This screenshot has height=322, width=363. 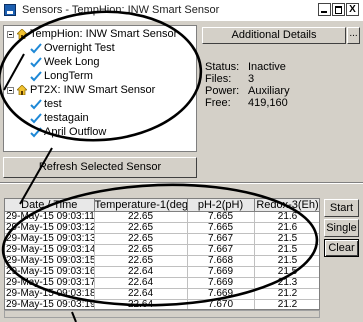 I want to click on status-label: Status:, so click(x=222, y=67).